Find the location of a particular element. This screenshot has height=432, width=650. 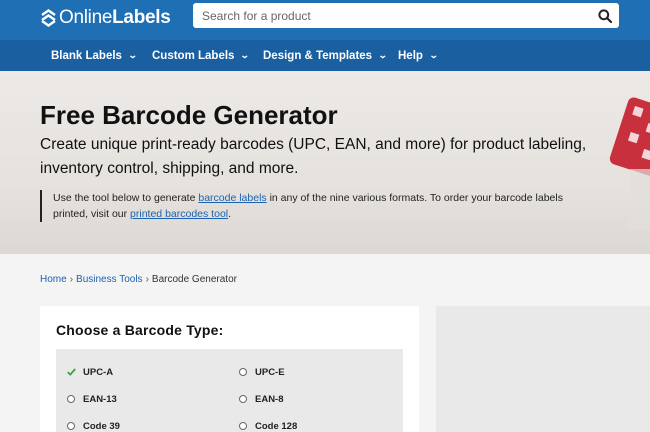

option-label: EAN-13 is located at coordinates (100, 399).